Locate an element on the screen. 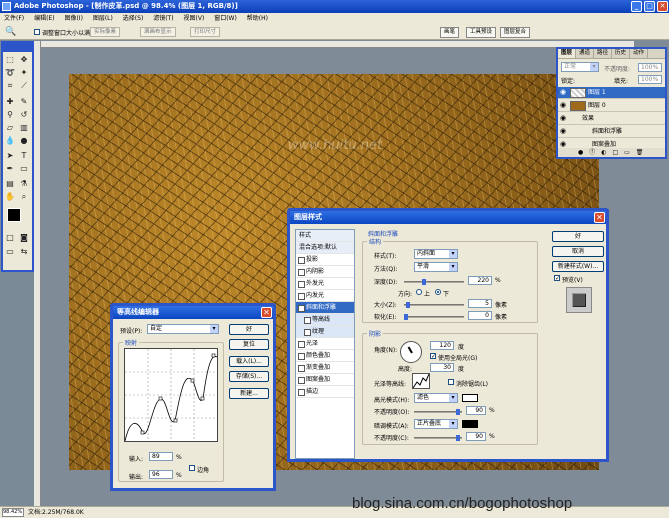 This screenshot has height=518, width=669. style-list-item: 颜色叠加 is located at coordinates (325, 356).